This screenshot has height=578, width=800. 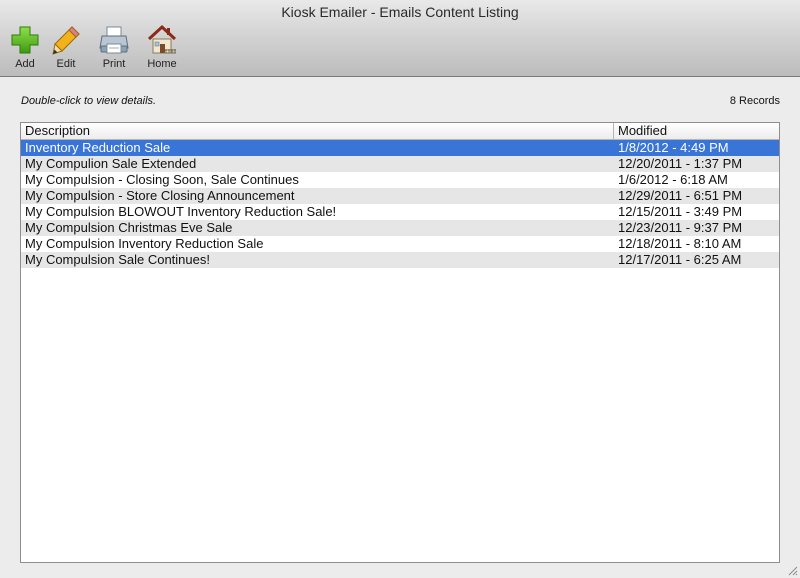 I want to click on edit-button: Edit, so click(x=66, y=49).